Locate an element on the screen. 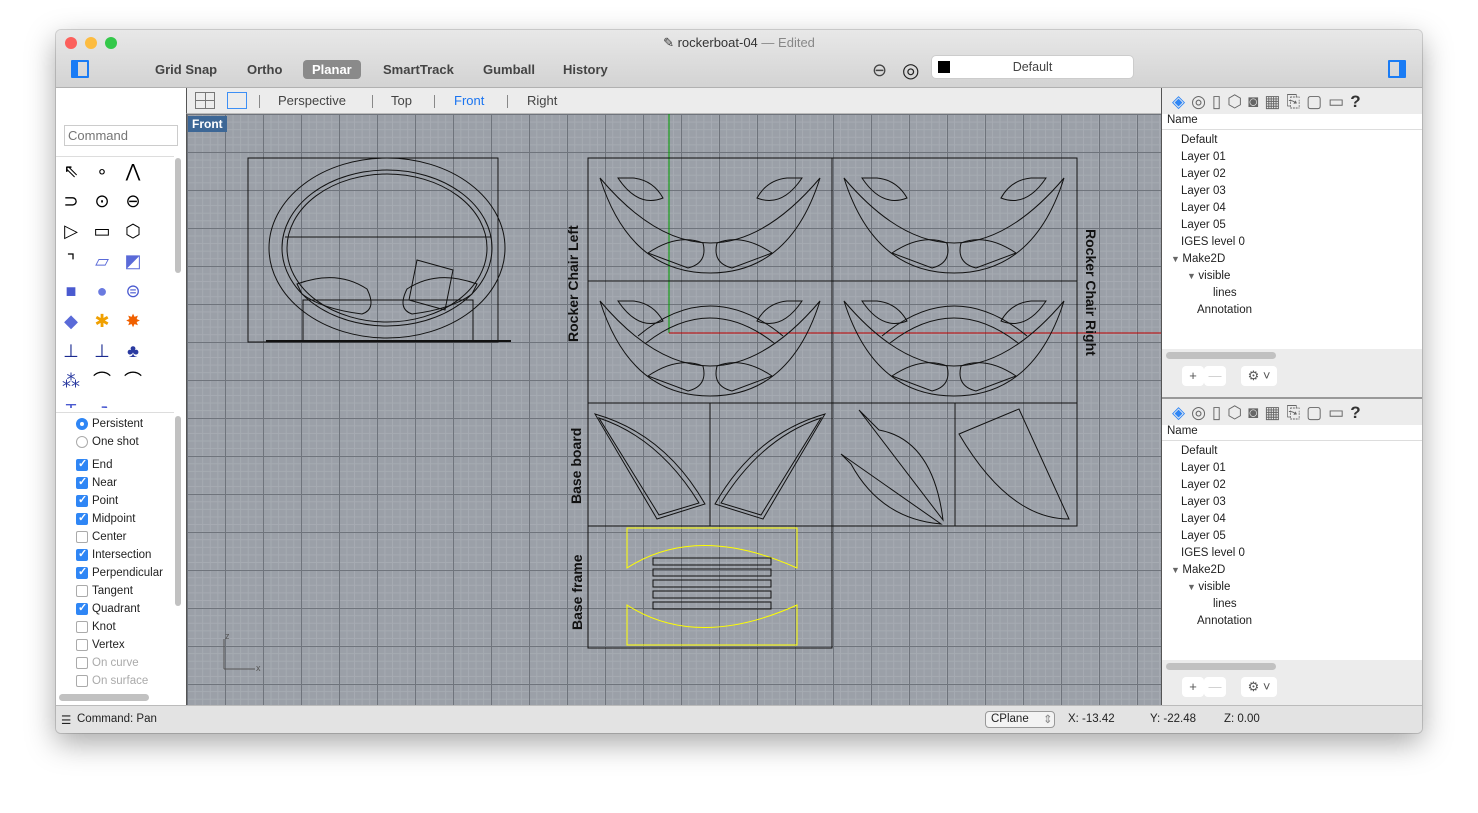  current-layer-dropdown: Default is located at coordinates (1032, 67).